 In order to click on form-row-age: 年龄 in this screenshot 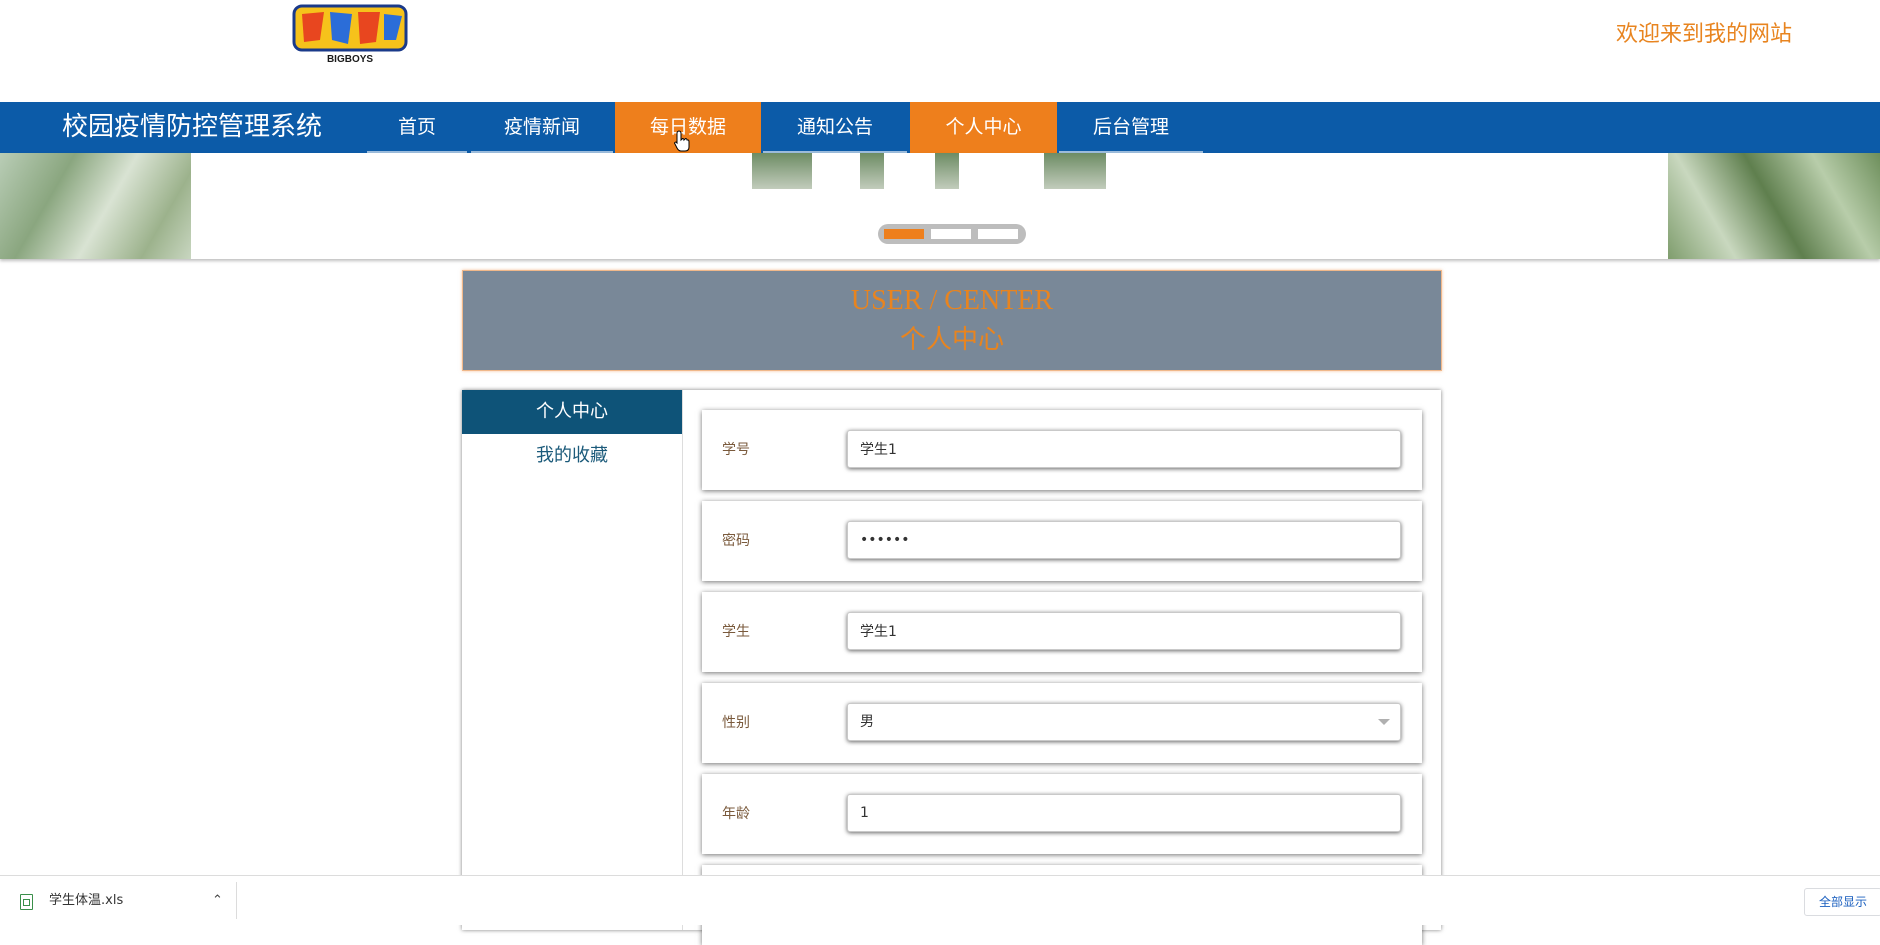, I will do `click(1062, 814)`.